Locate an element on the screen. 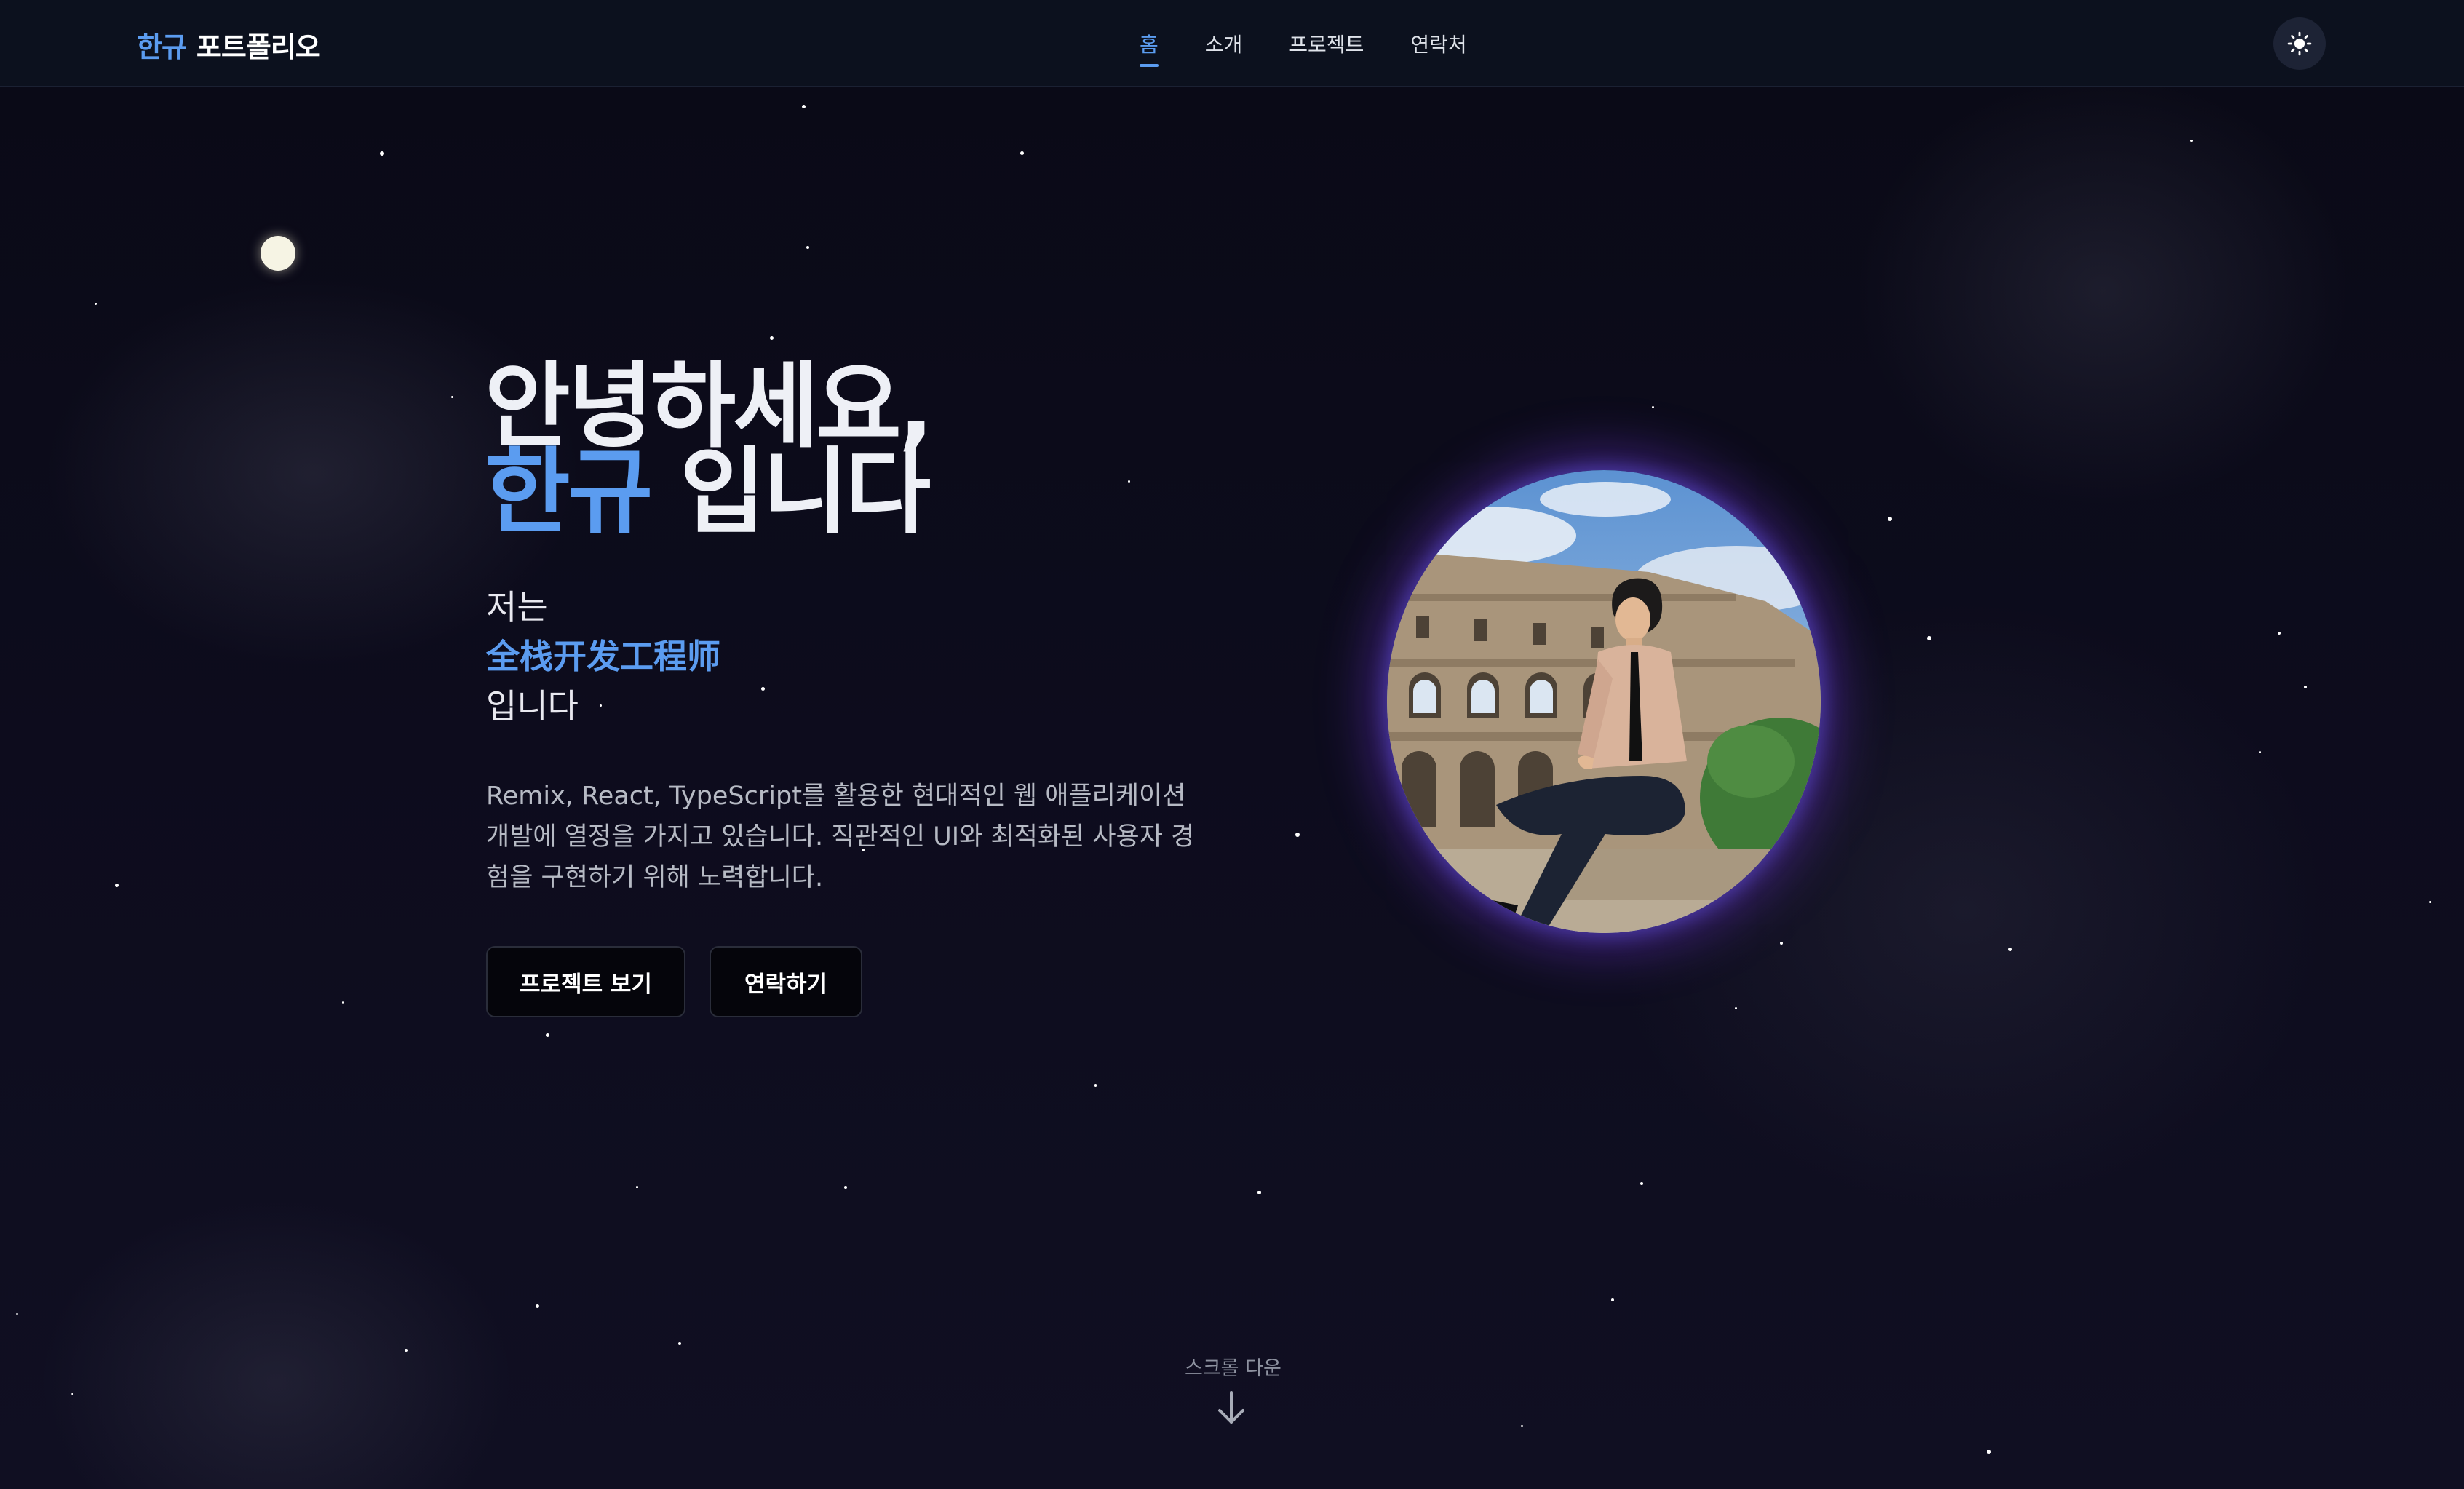 The height and width of the screenshot is (1489, 2464). site-logo: 한규 포트폴리오 is located at coordinates (229, 45).